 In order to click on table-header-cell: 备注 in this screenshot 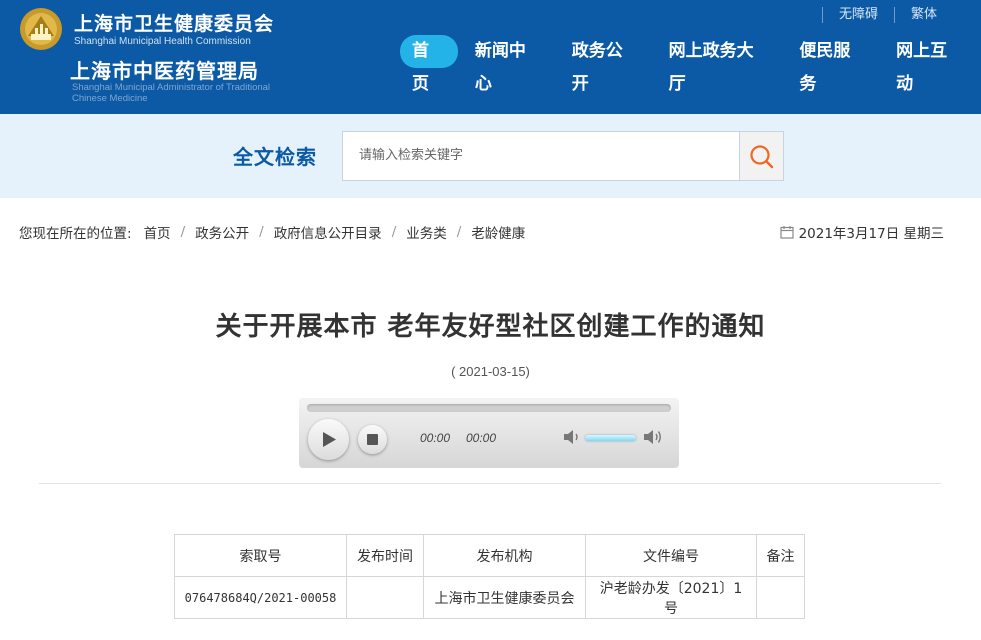, I will do `click(780, 555)`.